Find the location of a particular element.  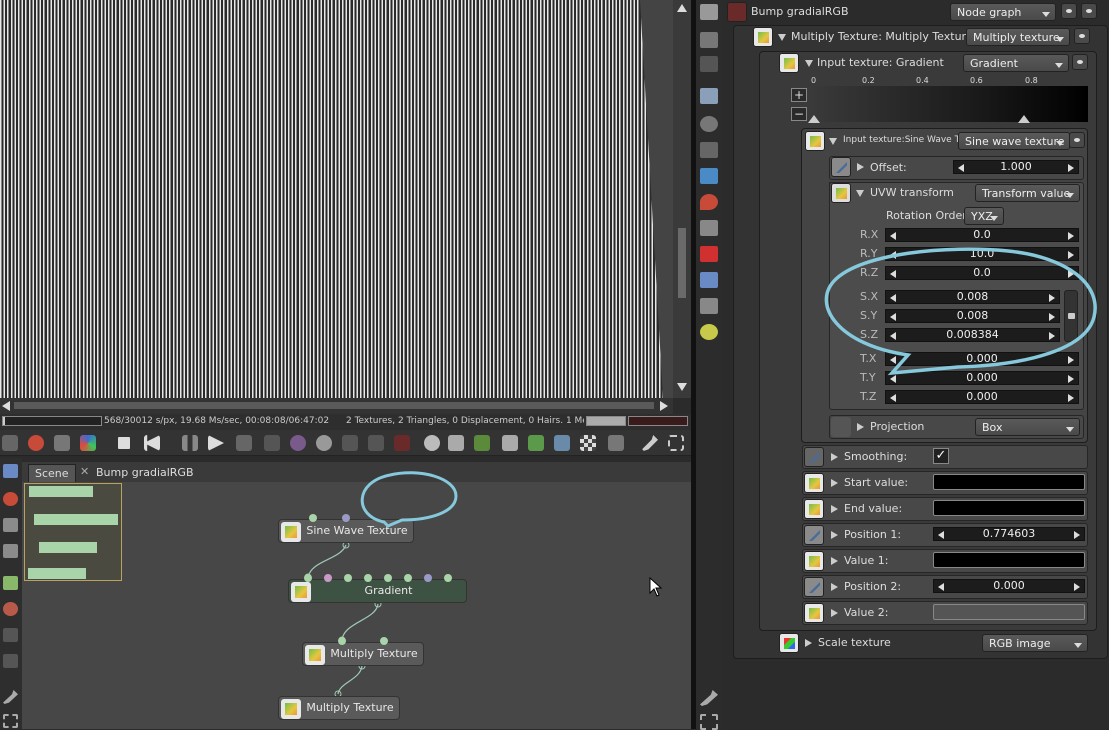

sine-type-dropdown: Sine wave texture is located at coordinates (1014, 141).